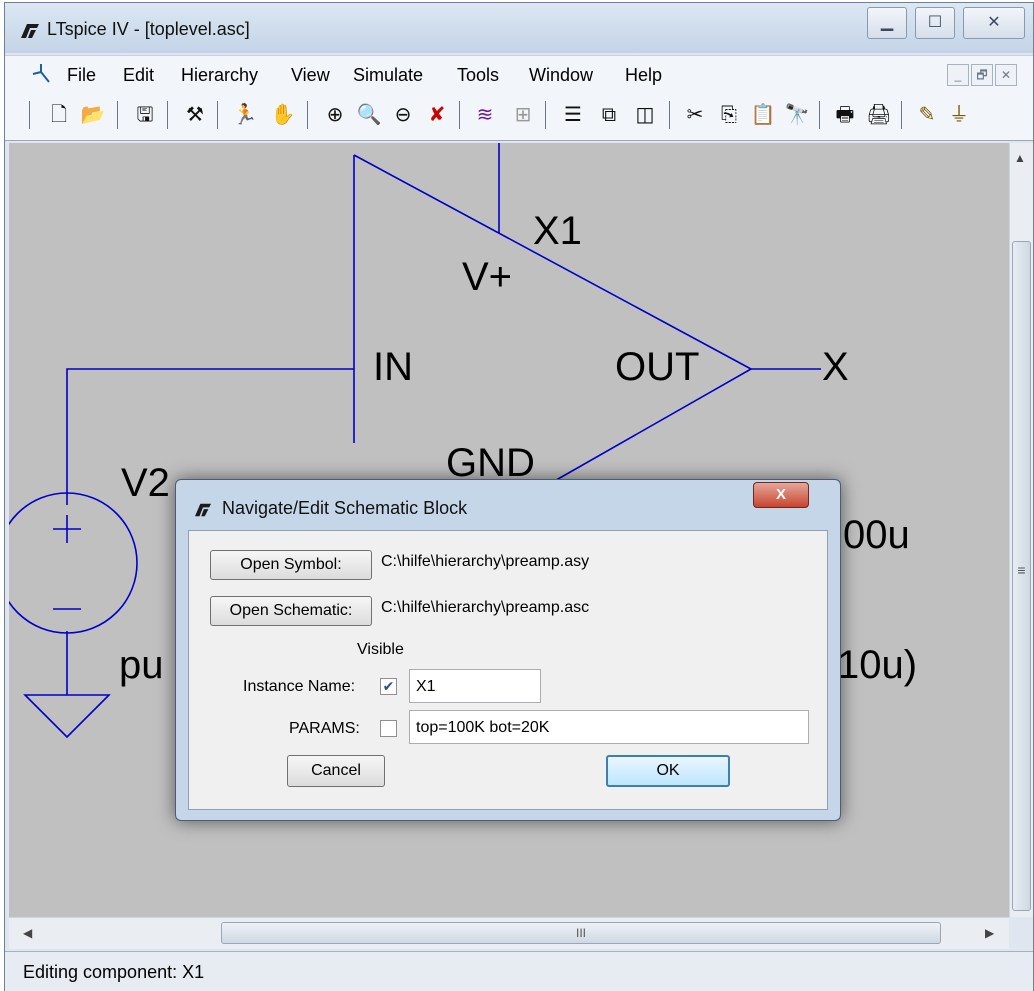  I want to click on source-pulse-partial: pu, so click(141, 665).